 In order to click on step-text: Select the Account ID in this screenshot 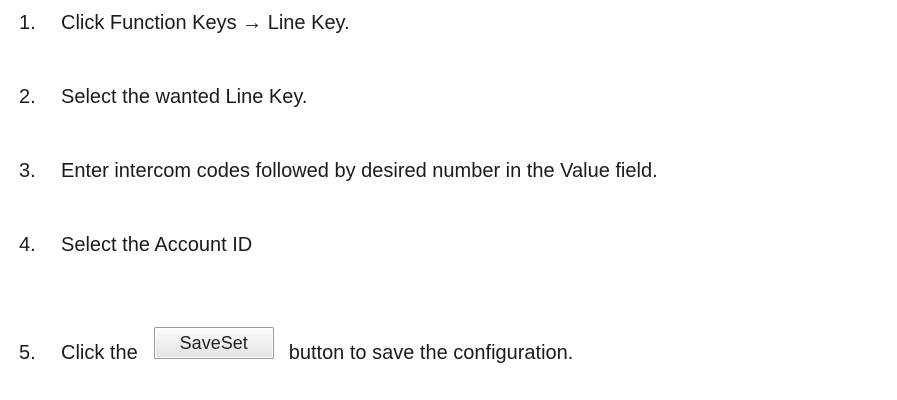, I will do `click(157, 245)`.